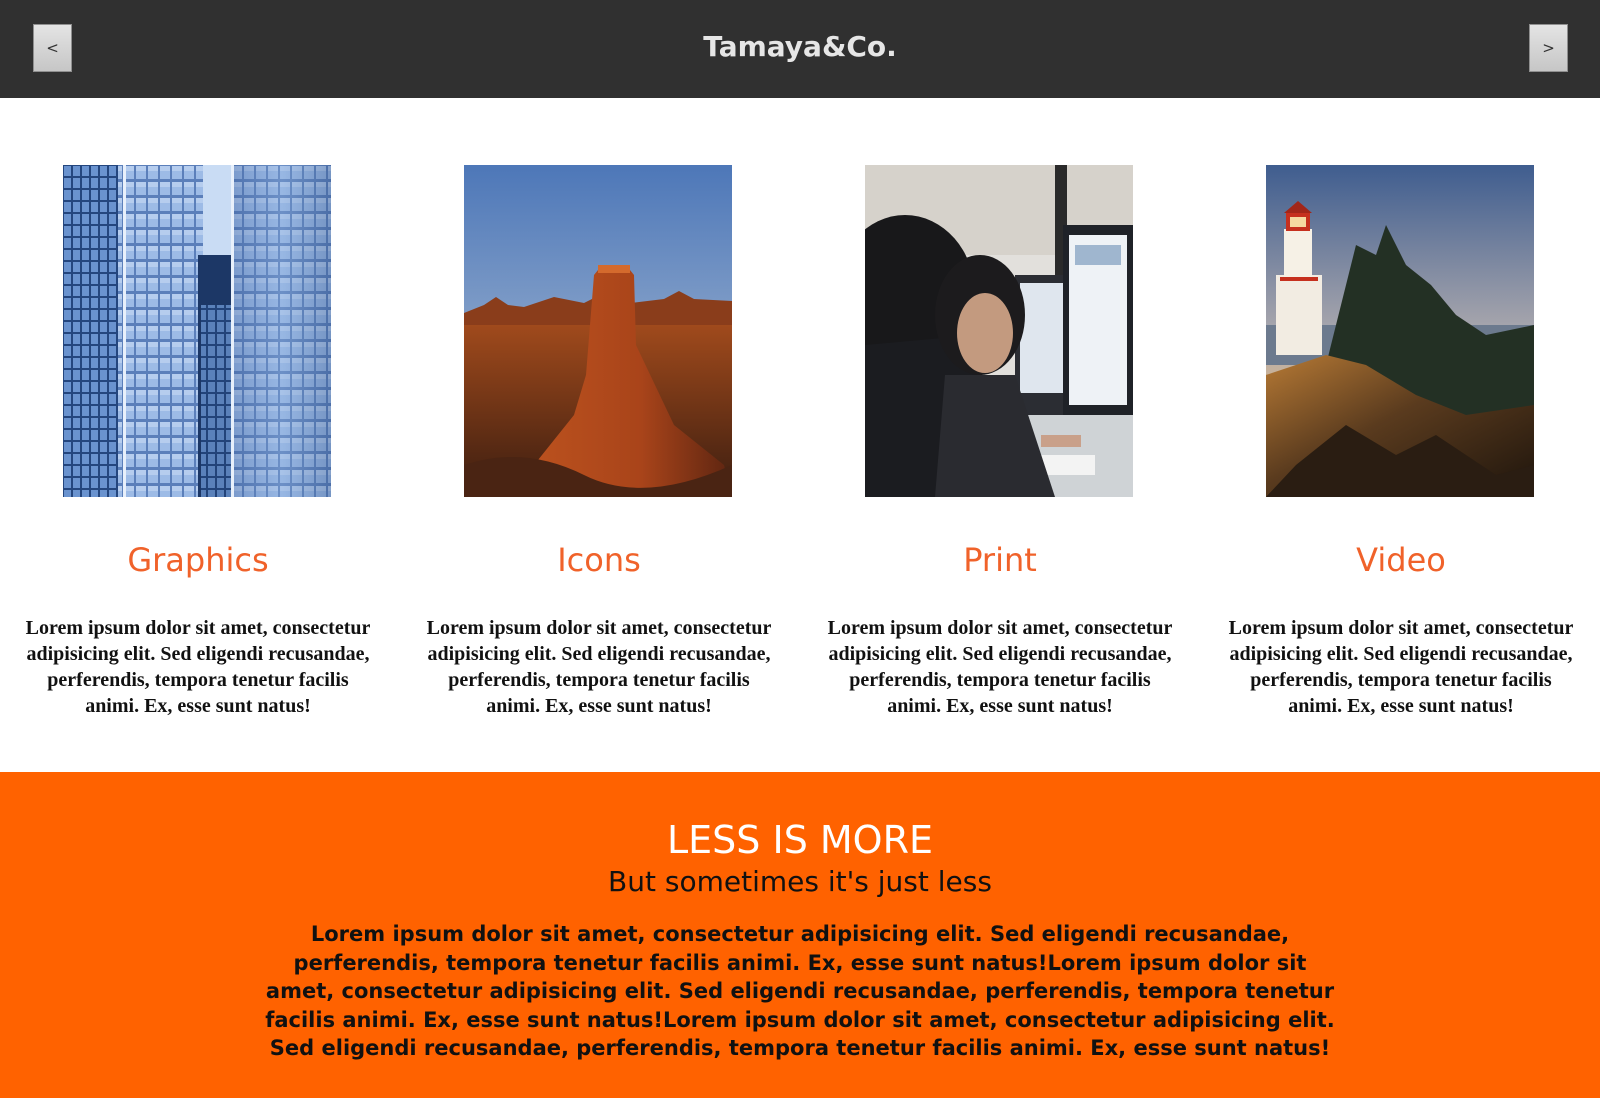 The image size is (1600, 1100). Describe the element at coordinates (1400, 331) in the screenshot. I see `coastal-lighthouse-photo` at that location.